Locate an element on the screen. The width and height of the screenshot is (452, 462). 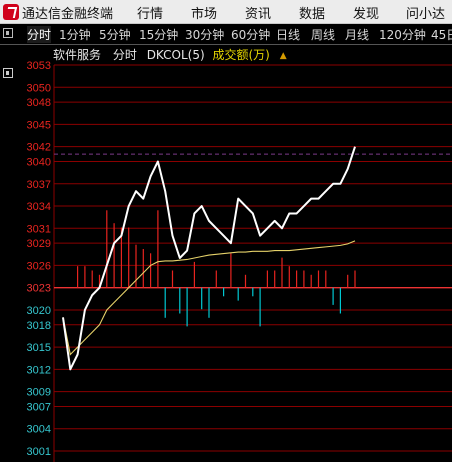
price-tick-label: 3004 is located at coordinates (39, 430).